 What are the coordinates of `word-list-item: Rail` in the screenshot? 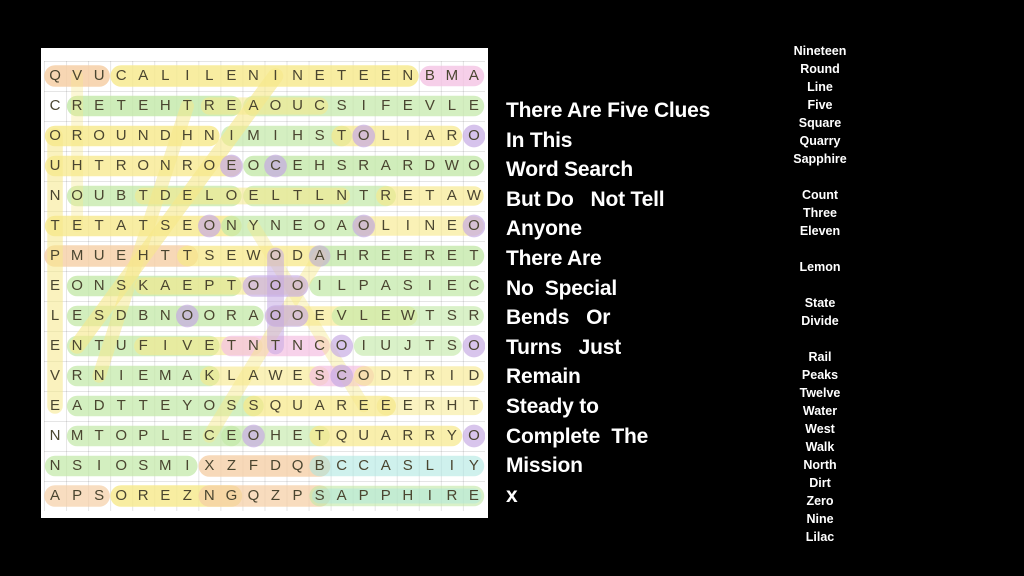 It's located at (820, 357).